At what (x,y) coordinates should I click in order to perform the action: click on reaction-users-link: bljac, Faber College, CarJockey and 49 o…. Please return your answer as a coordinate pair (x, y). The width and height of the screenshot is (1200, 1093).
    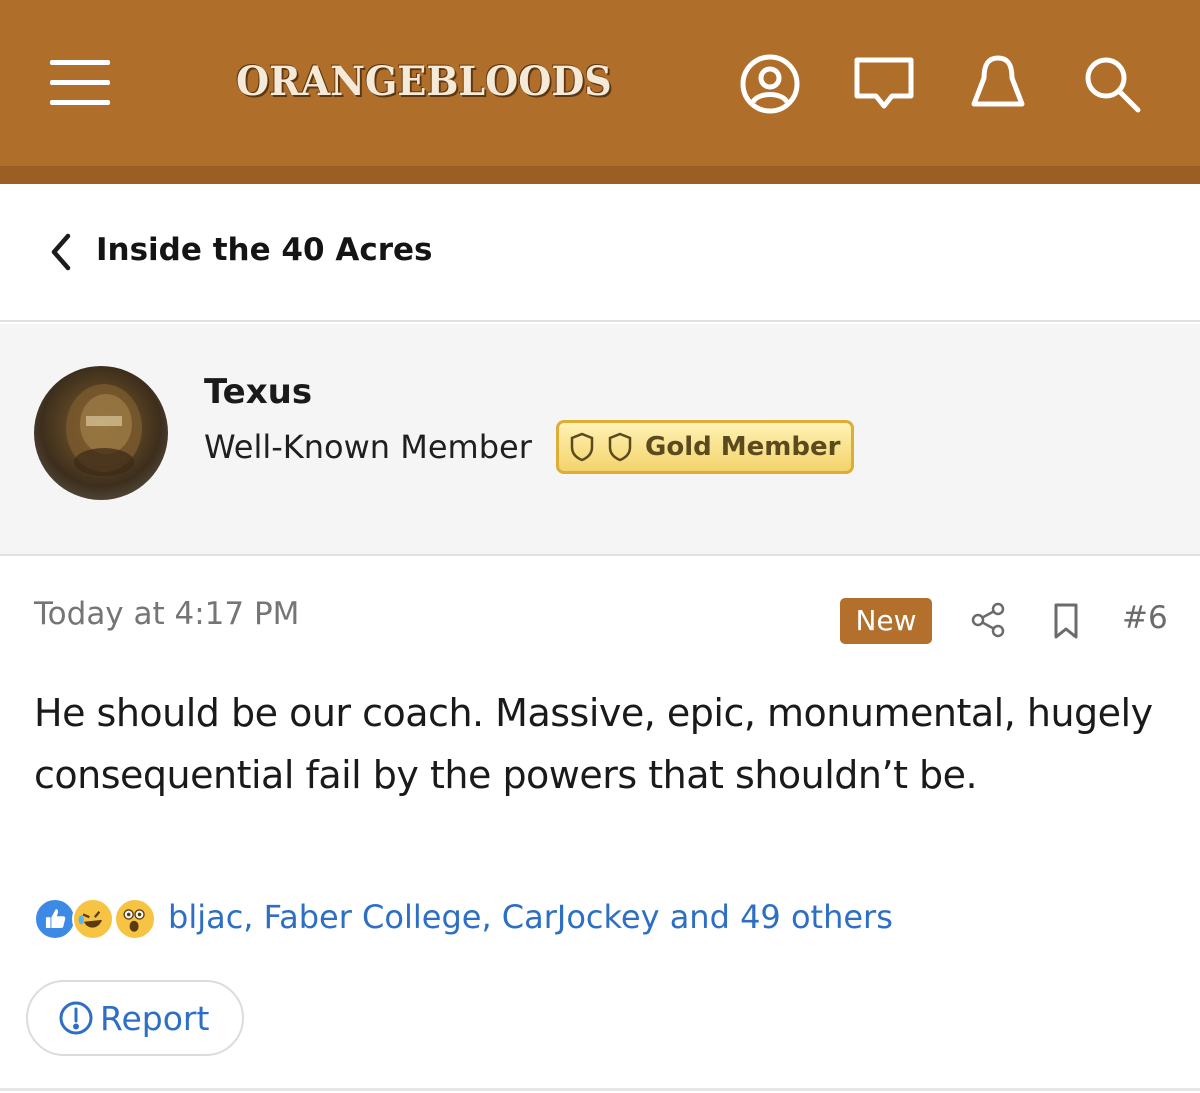
    Looking at the image, I should click on (530, 917).